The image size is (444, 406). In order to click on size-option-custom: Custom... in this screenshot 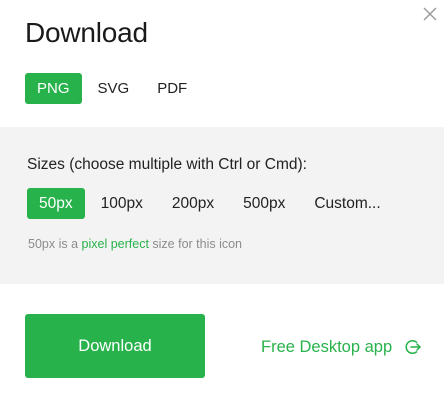, I will do `click(347, 203)`.